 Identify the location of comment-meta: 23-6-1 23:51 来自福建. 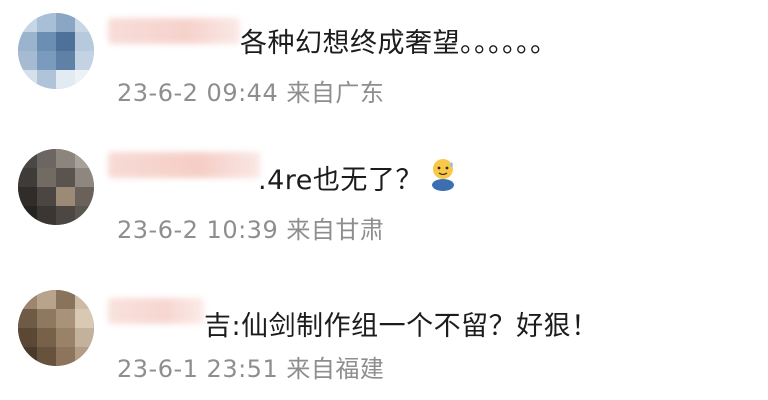
(250, 366).